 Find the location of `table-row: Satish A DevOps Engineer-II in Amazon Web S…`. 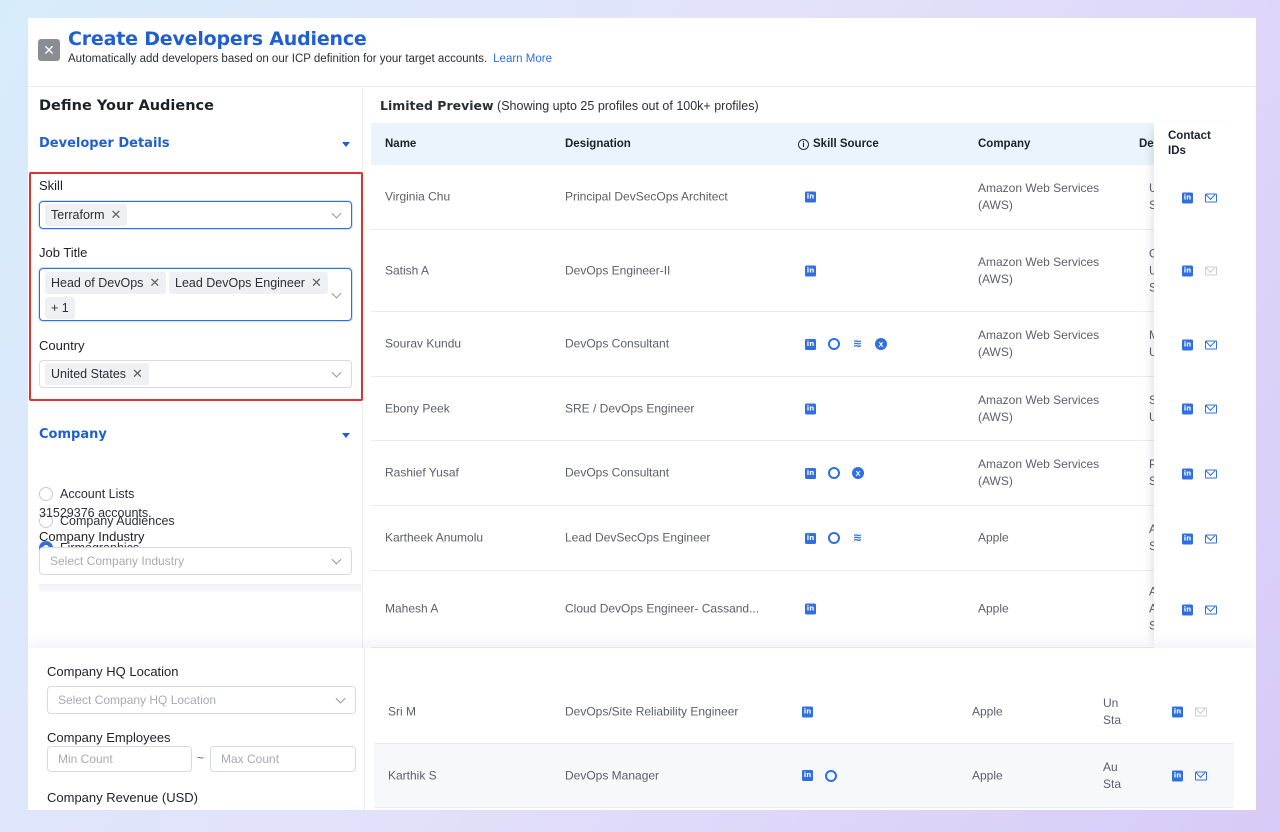

table-row: Satish A DevOps Engineer-II in Amazon Web S… is located at coordinates (807, 271).